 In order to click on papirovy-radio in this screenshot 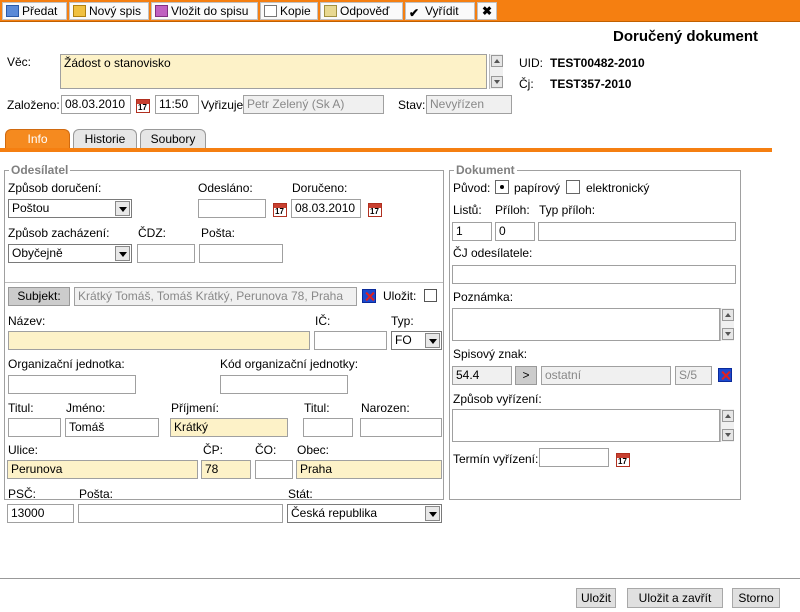, I will do `click(502, 187)`.